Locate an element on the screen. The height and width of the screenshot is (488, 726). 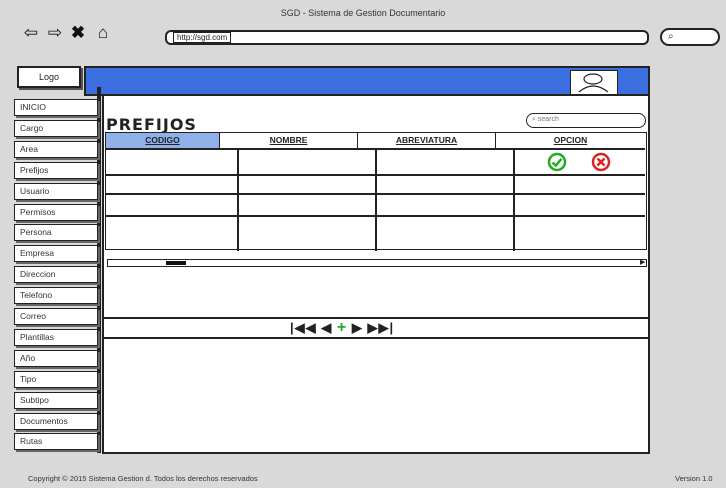
prev-page-icon: ◀ is located at coordinates (326, 327).